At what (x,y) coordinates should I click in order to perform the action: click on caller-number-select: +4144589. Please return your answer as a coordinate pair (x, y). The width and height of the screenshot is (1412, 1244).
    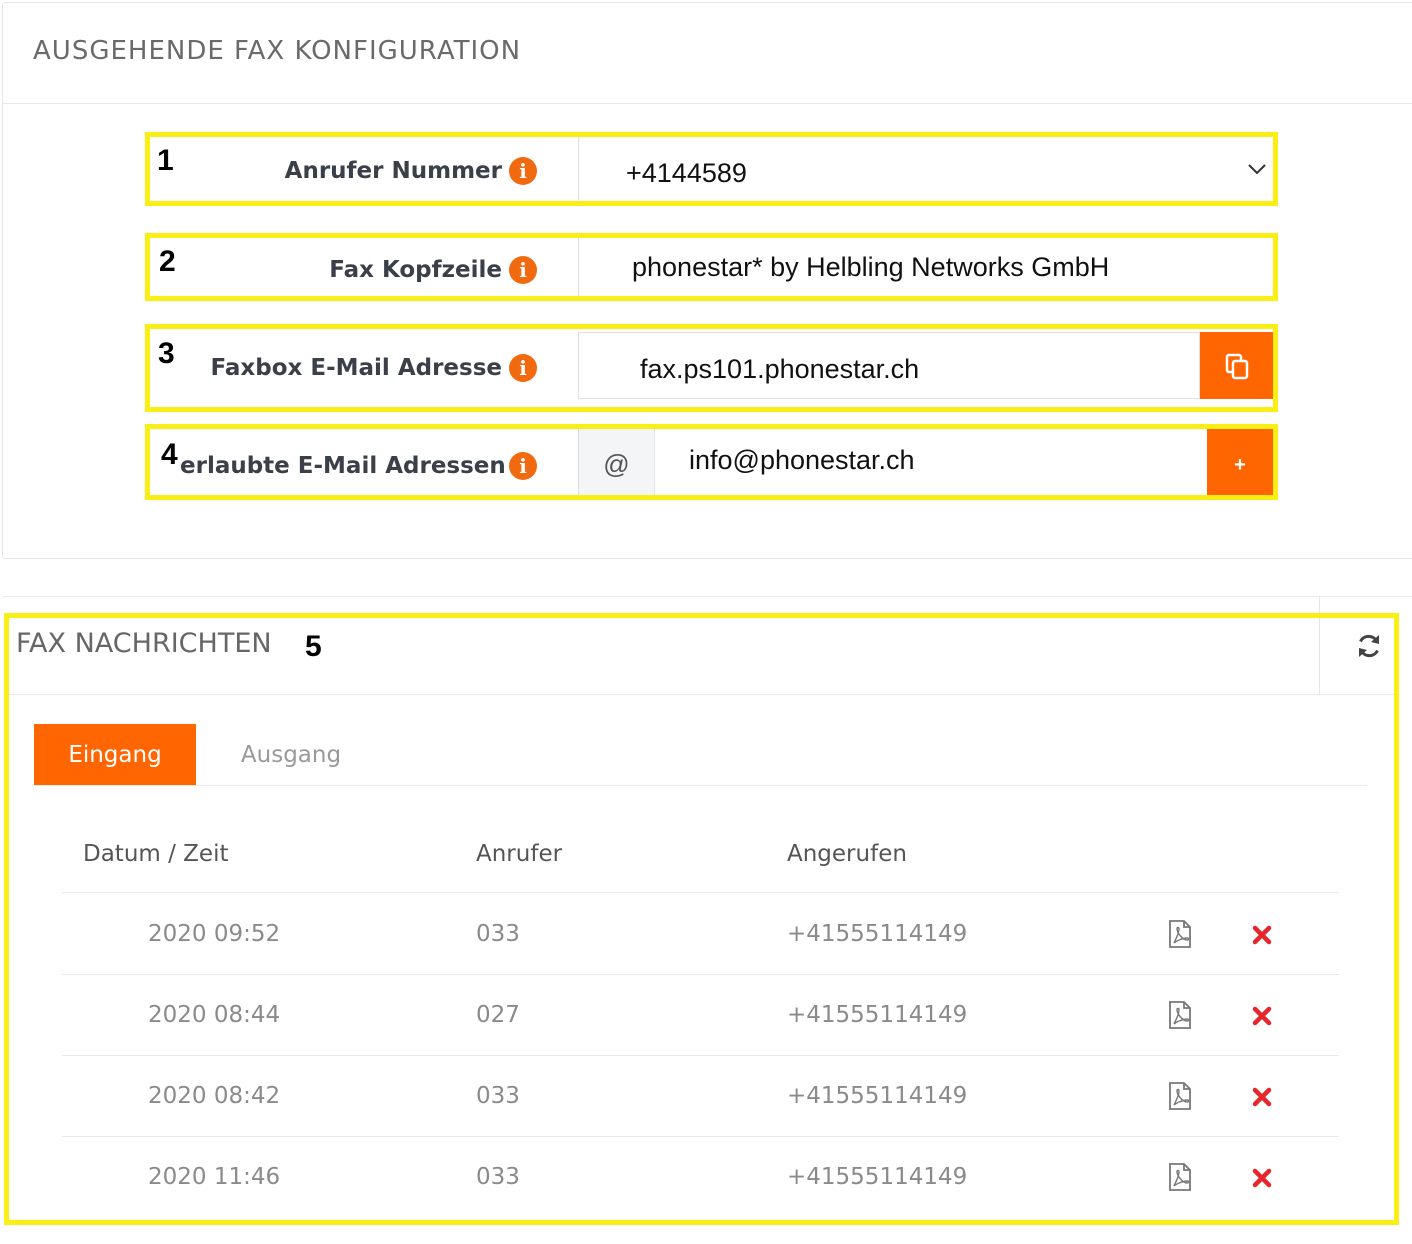
    Looking at the image, I should click on (925, 169).